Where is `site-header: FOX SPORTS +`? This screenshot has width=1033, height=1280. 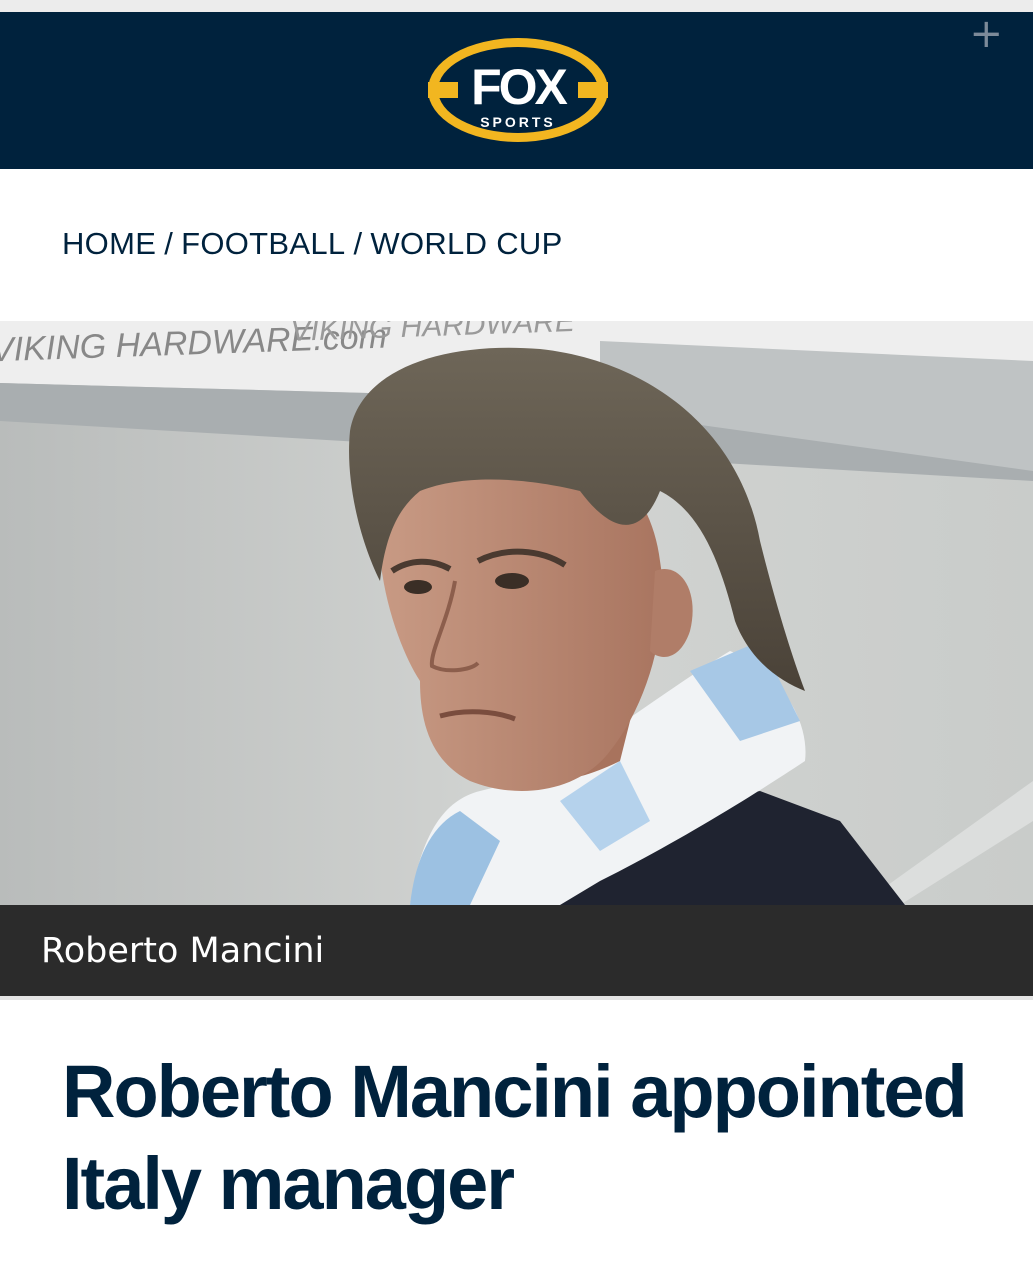 site-header: FOX SPORTS + is located at coordinates (516, 90).